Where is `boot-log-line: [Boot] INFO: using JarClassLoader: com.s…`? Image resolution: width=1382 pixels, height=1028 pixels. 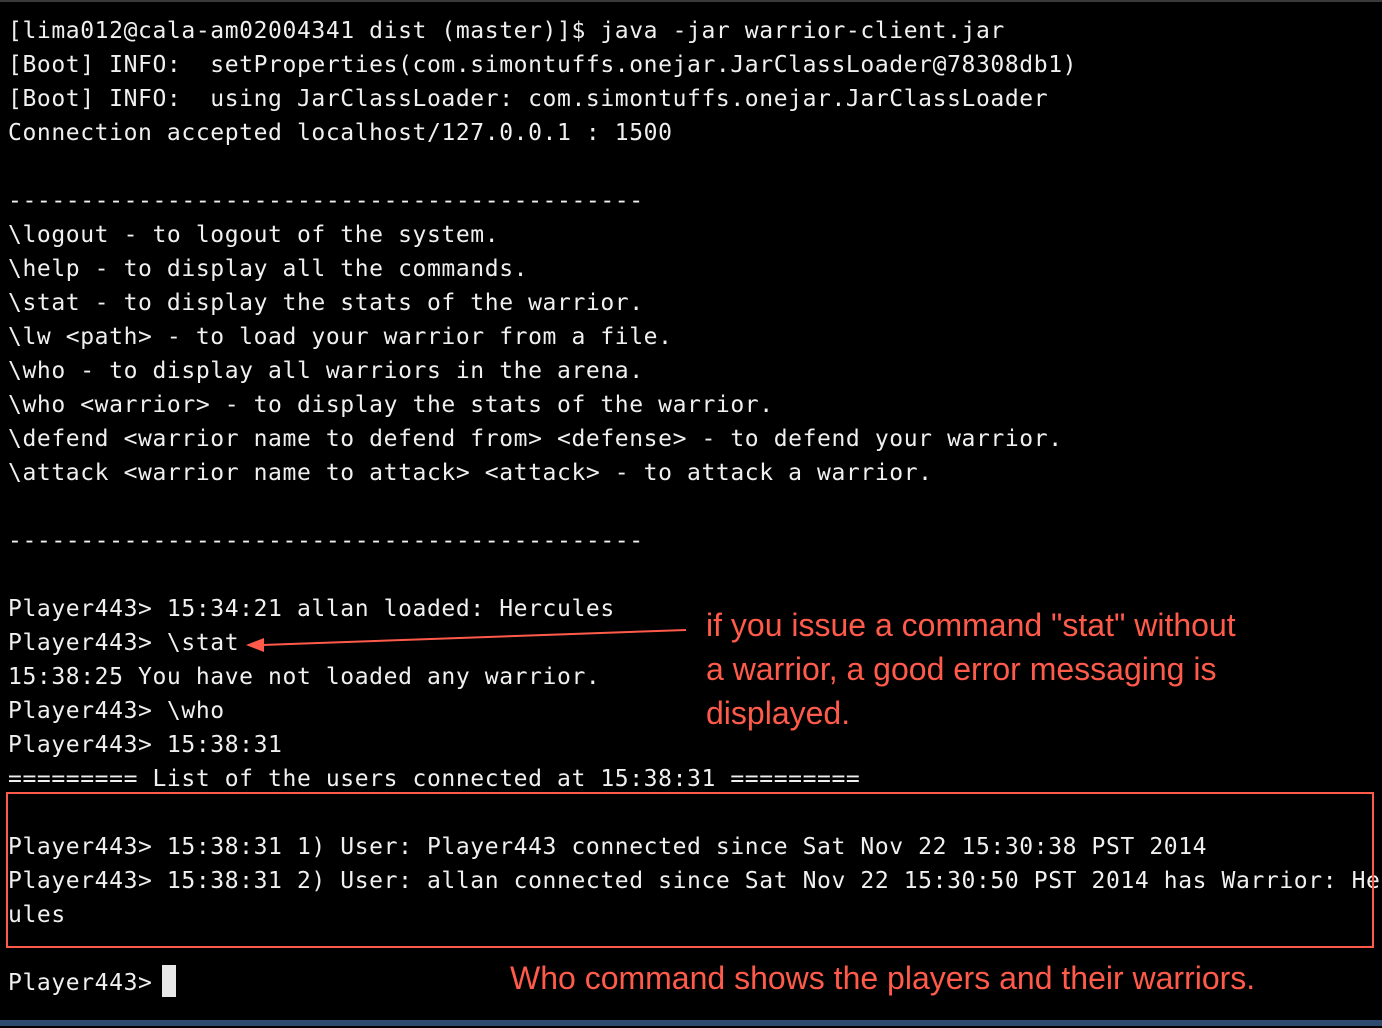 boot-log-line: [Boot] INFO: using JarClassLoader: com.s… is located at coordinates (528, 99).